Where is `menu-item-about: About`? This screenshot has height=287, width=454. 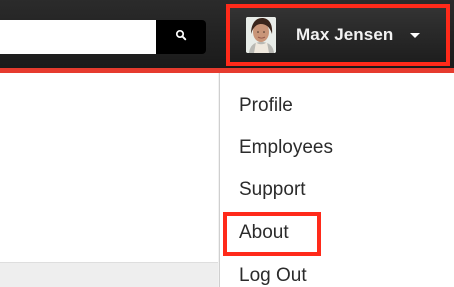
menu-item-about: About is located at coordinates (264, 233).